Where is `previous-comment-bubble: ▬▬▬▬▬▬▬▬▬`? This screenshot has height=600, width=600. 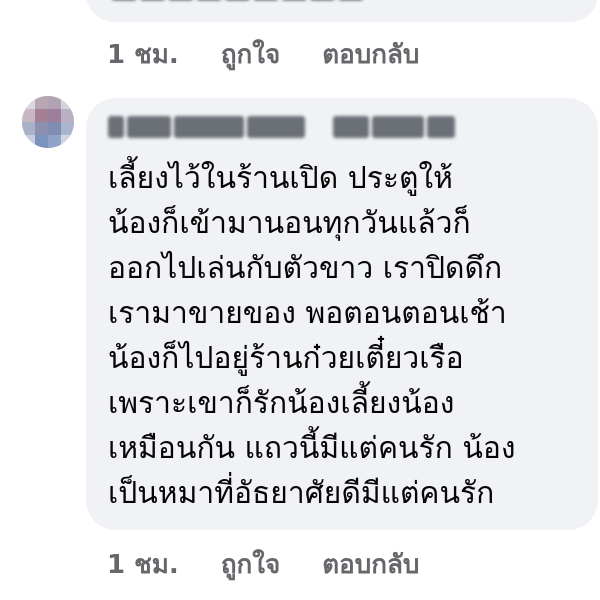 previous-comment-bubble: ▬▬▬▬▬▬▬▬▬ is located at coordinates (342, 11).